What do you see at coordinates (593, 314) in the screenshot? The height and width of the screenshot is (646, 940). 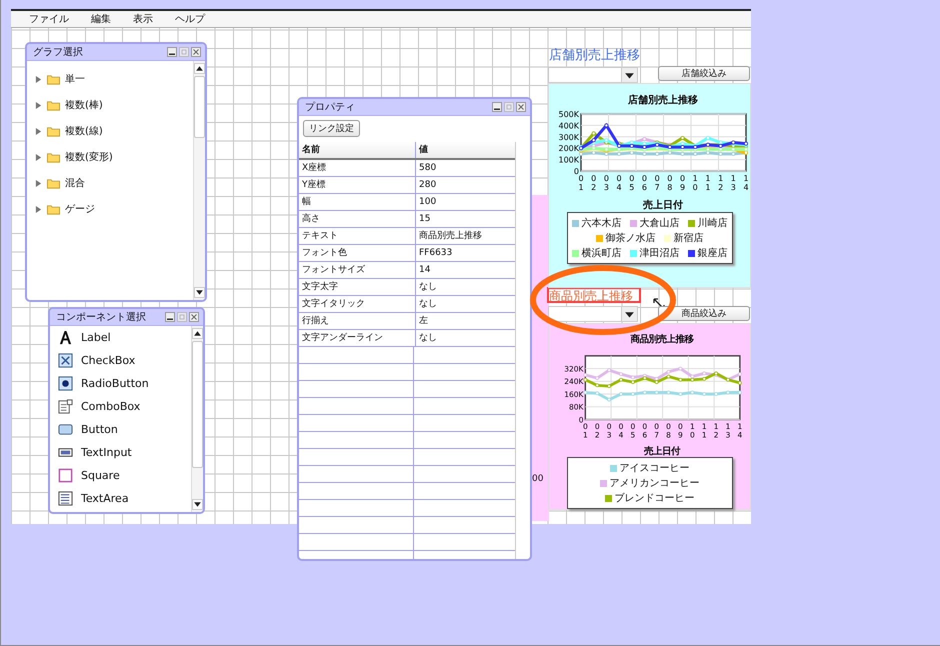 I see `product-dropdown` at bounding box center [593, 314].